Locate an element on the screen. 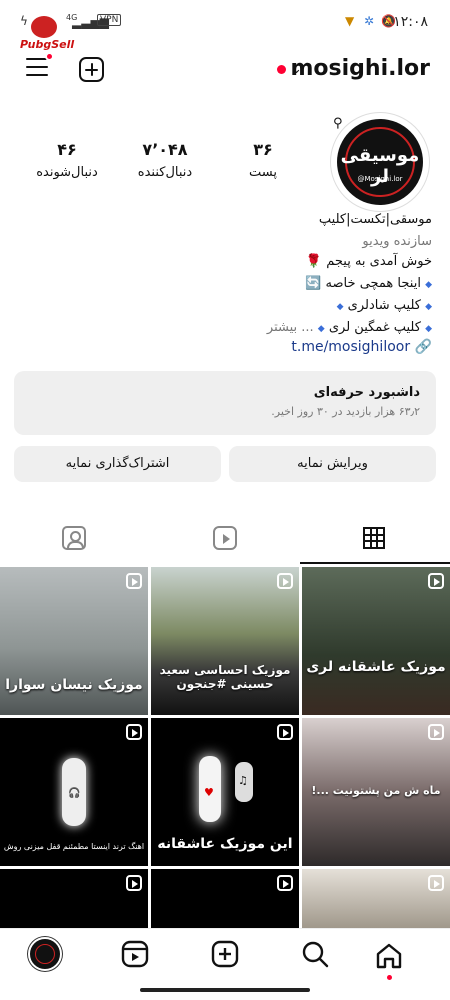 The width and height of the screenshot is (450, 1000). create-icon is located at coordinates (226, 955).